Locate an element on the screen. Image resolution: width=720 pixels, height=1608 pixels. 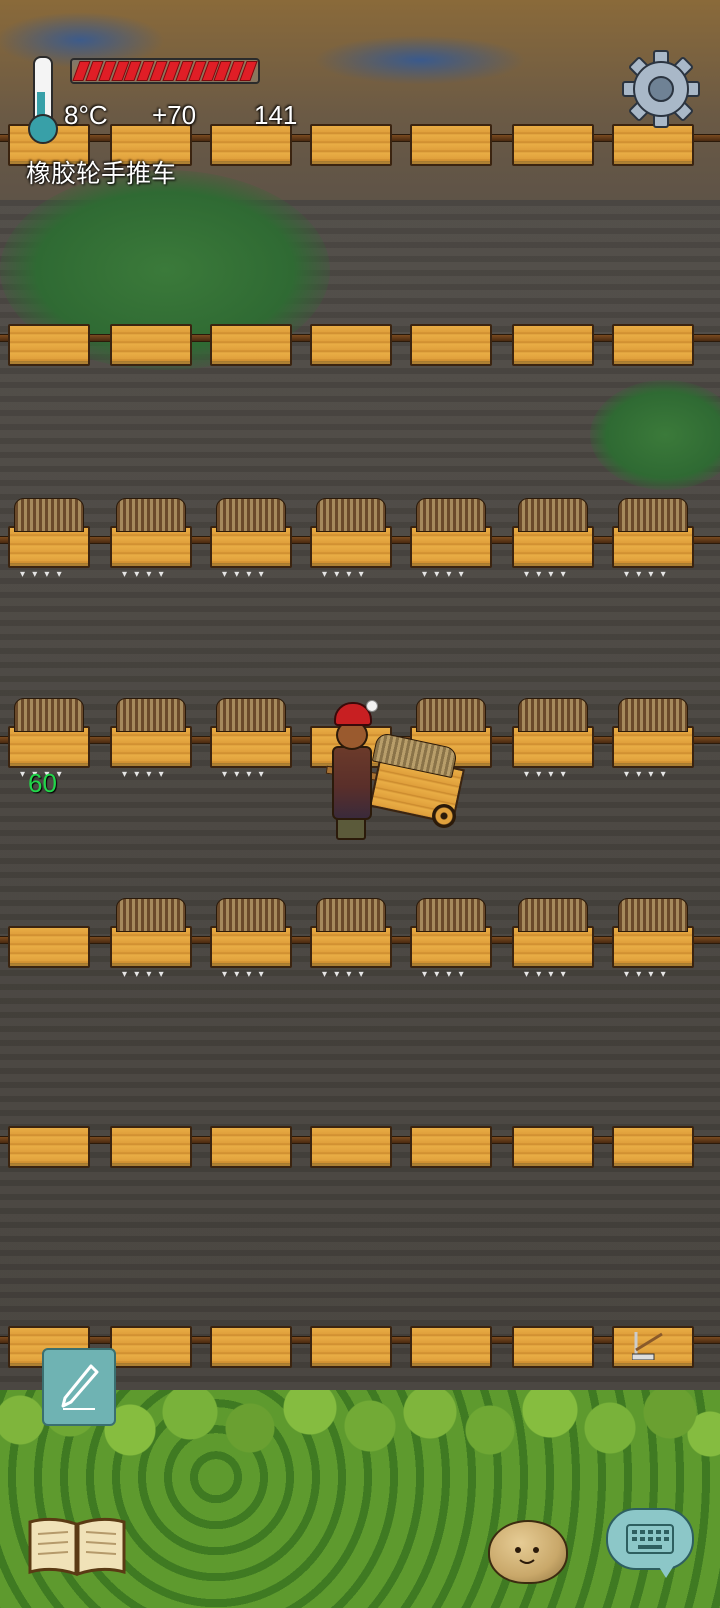
temperature-readout: 8°C is located at coordinates (86, 115).